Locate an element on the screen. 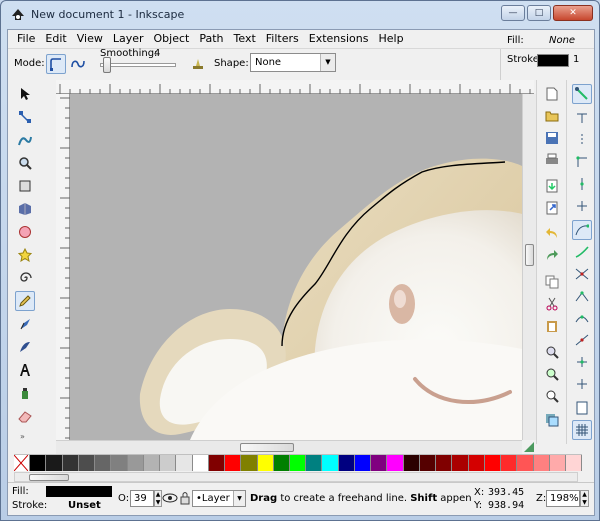  snap-page-button is located at coordinates (582, 408).